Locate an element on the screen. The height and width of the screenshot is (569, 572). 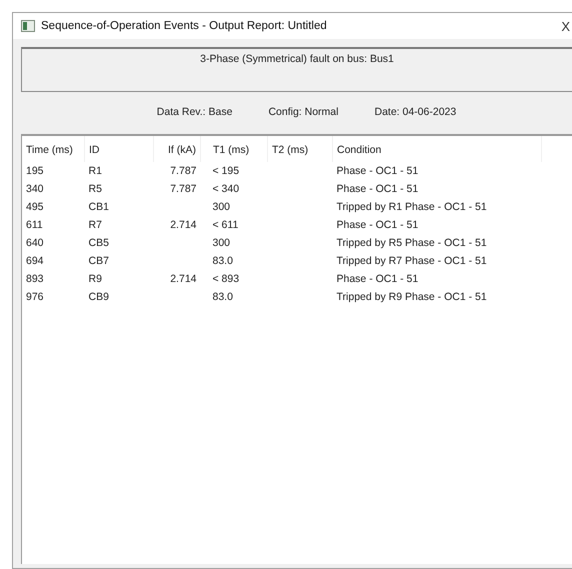
column-header: T1 (ms) is located at coordinates (234, 149).